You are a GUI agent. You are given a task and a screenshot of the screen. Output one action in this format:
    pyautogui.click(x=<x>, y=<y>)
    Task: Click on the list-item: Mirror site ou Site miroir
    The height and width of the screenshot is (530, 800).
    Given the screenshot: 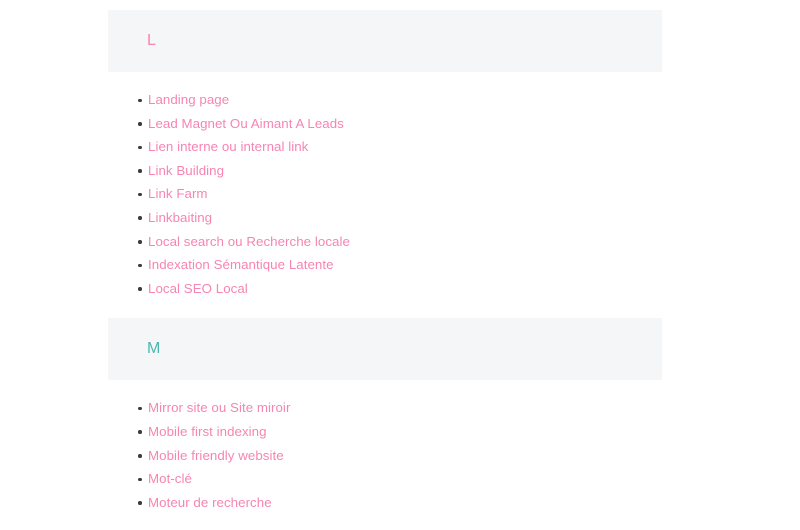 What is the action you would take?
    pyautogui.click(x=400, y=408)
    